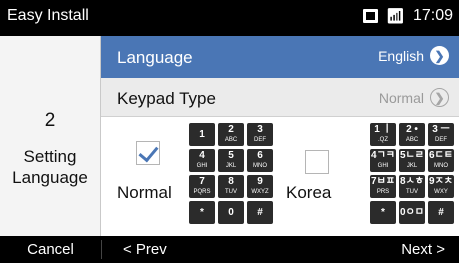  I want to click on korea-keypad-key: 9ㅈㅊ WXY, so click(441, 186).